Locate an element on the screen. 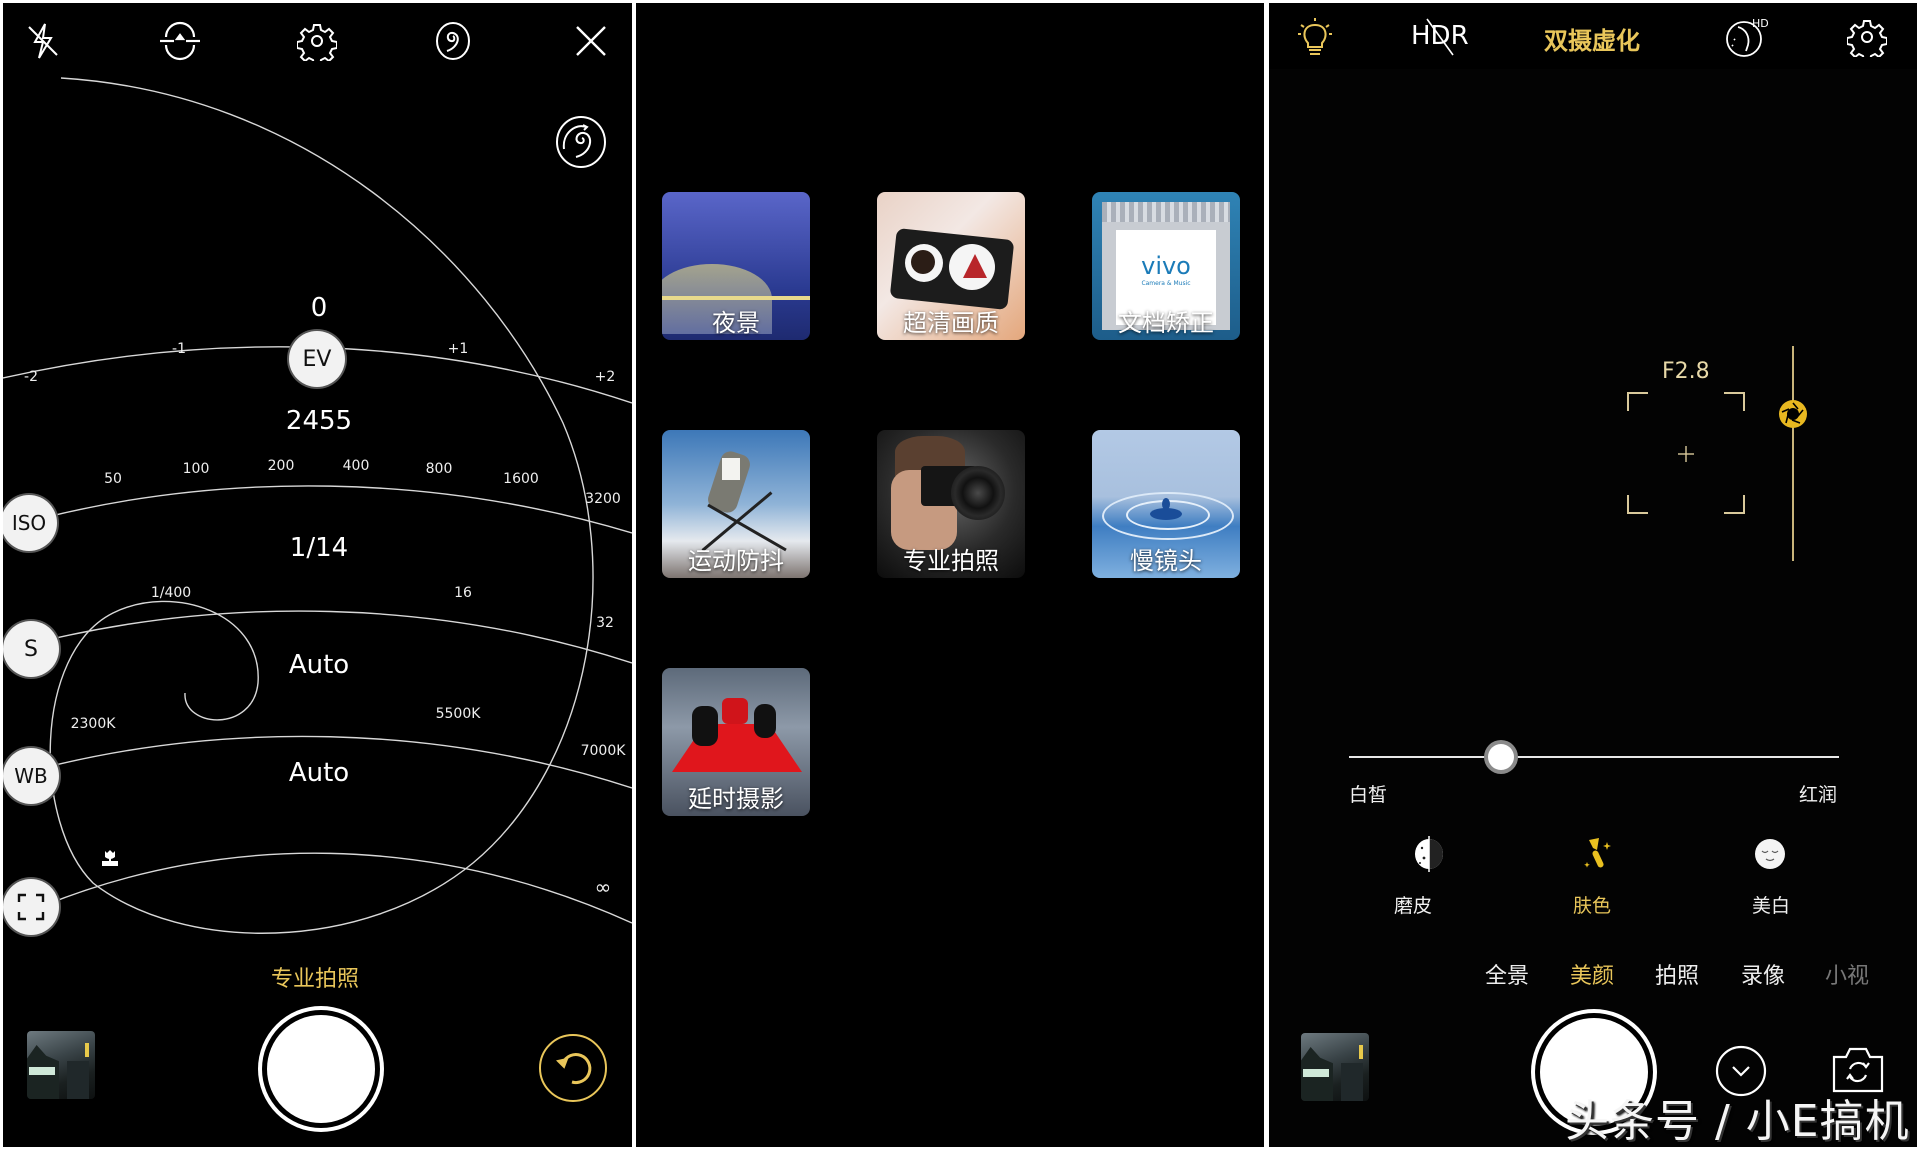 The image size is (1920, 1151). beauty-option-smoothing is located at coordinates (1429, 856).